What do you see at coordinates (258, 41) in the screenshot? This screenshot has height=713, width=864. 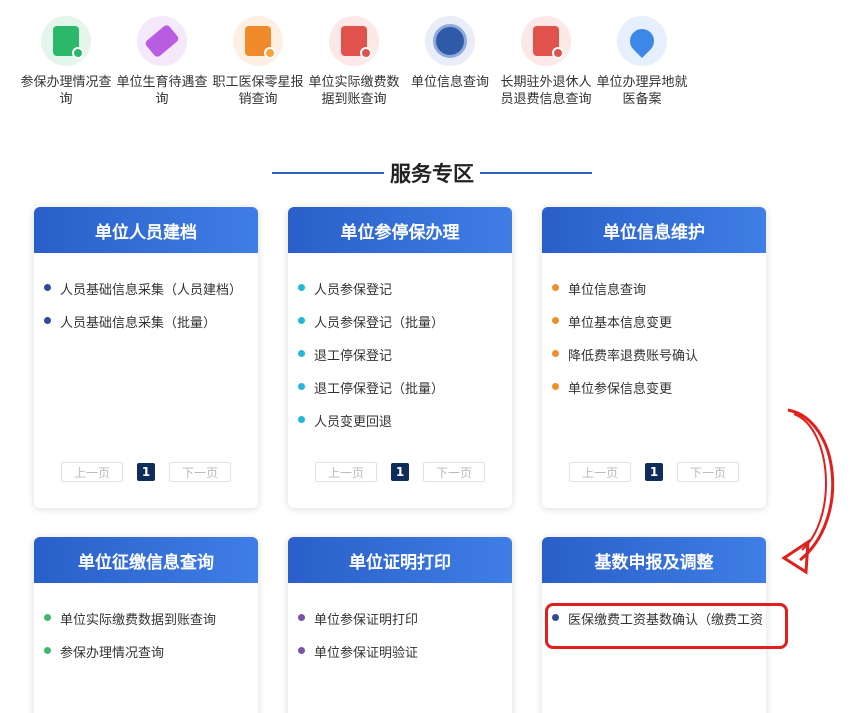 I see `receipt-check-icon` at bounding box center [258, 41].